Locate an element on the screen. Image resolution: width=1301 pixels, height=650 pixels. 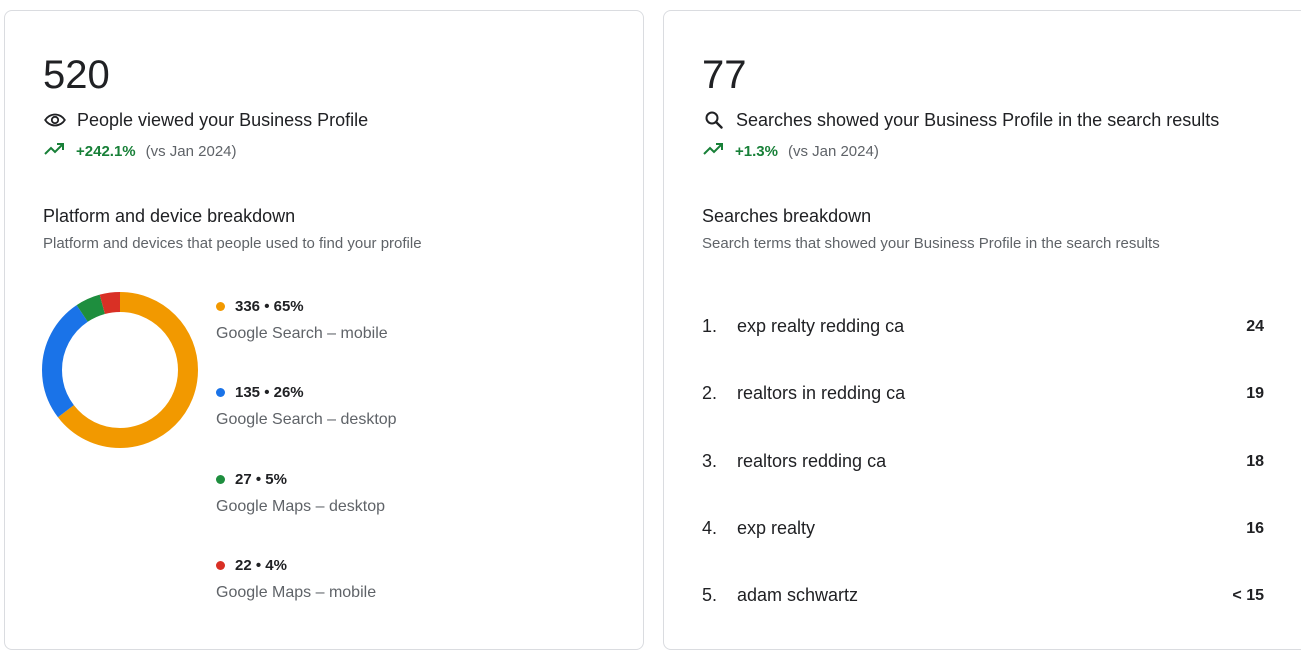
profile-views-metric: People viewed your Business Profile is located at coordinates (205, 120).